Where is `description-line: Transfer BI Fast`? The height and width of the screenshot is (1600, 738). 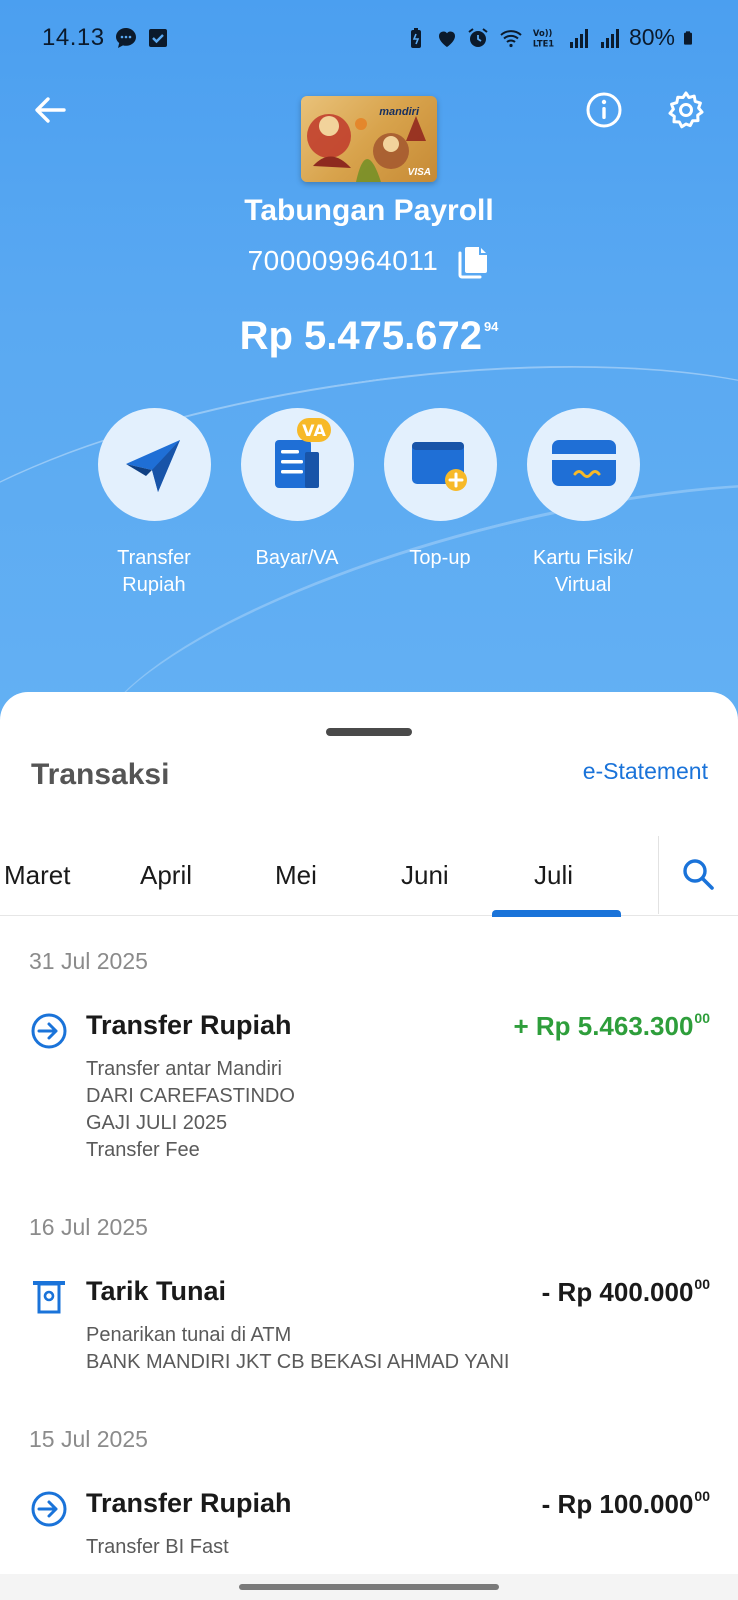
description-line: Transfer BI Fast is located at coordinates (157, 1547).